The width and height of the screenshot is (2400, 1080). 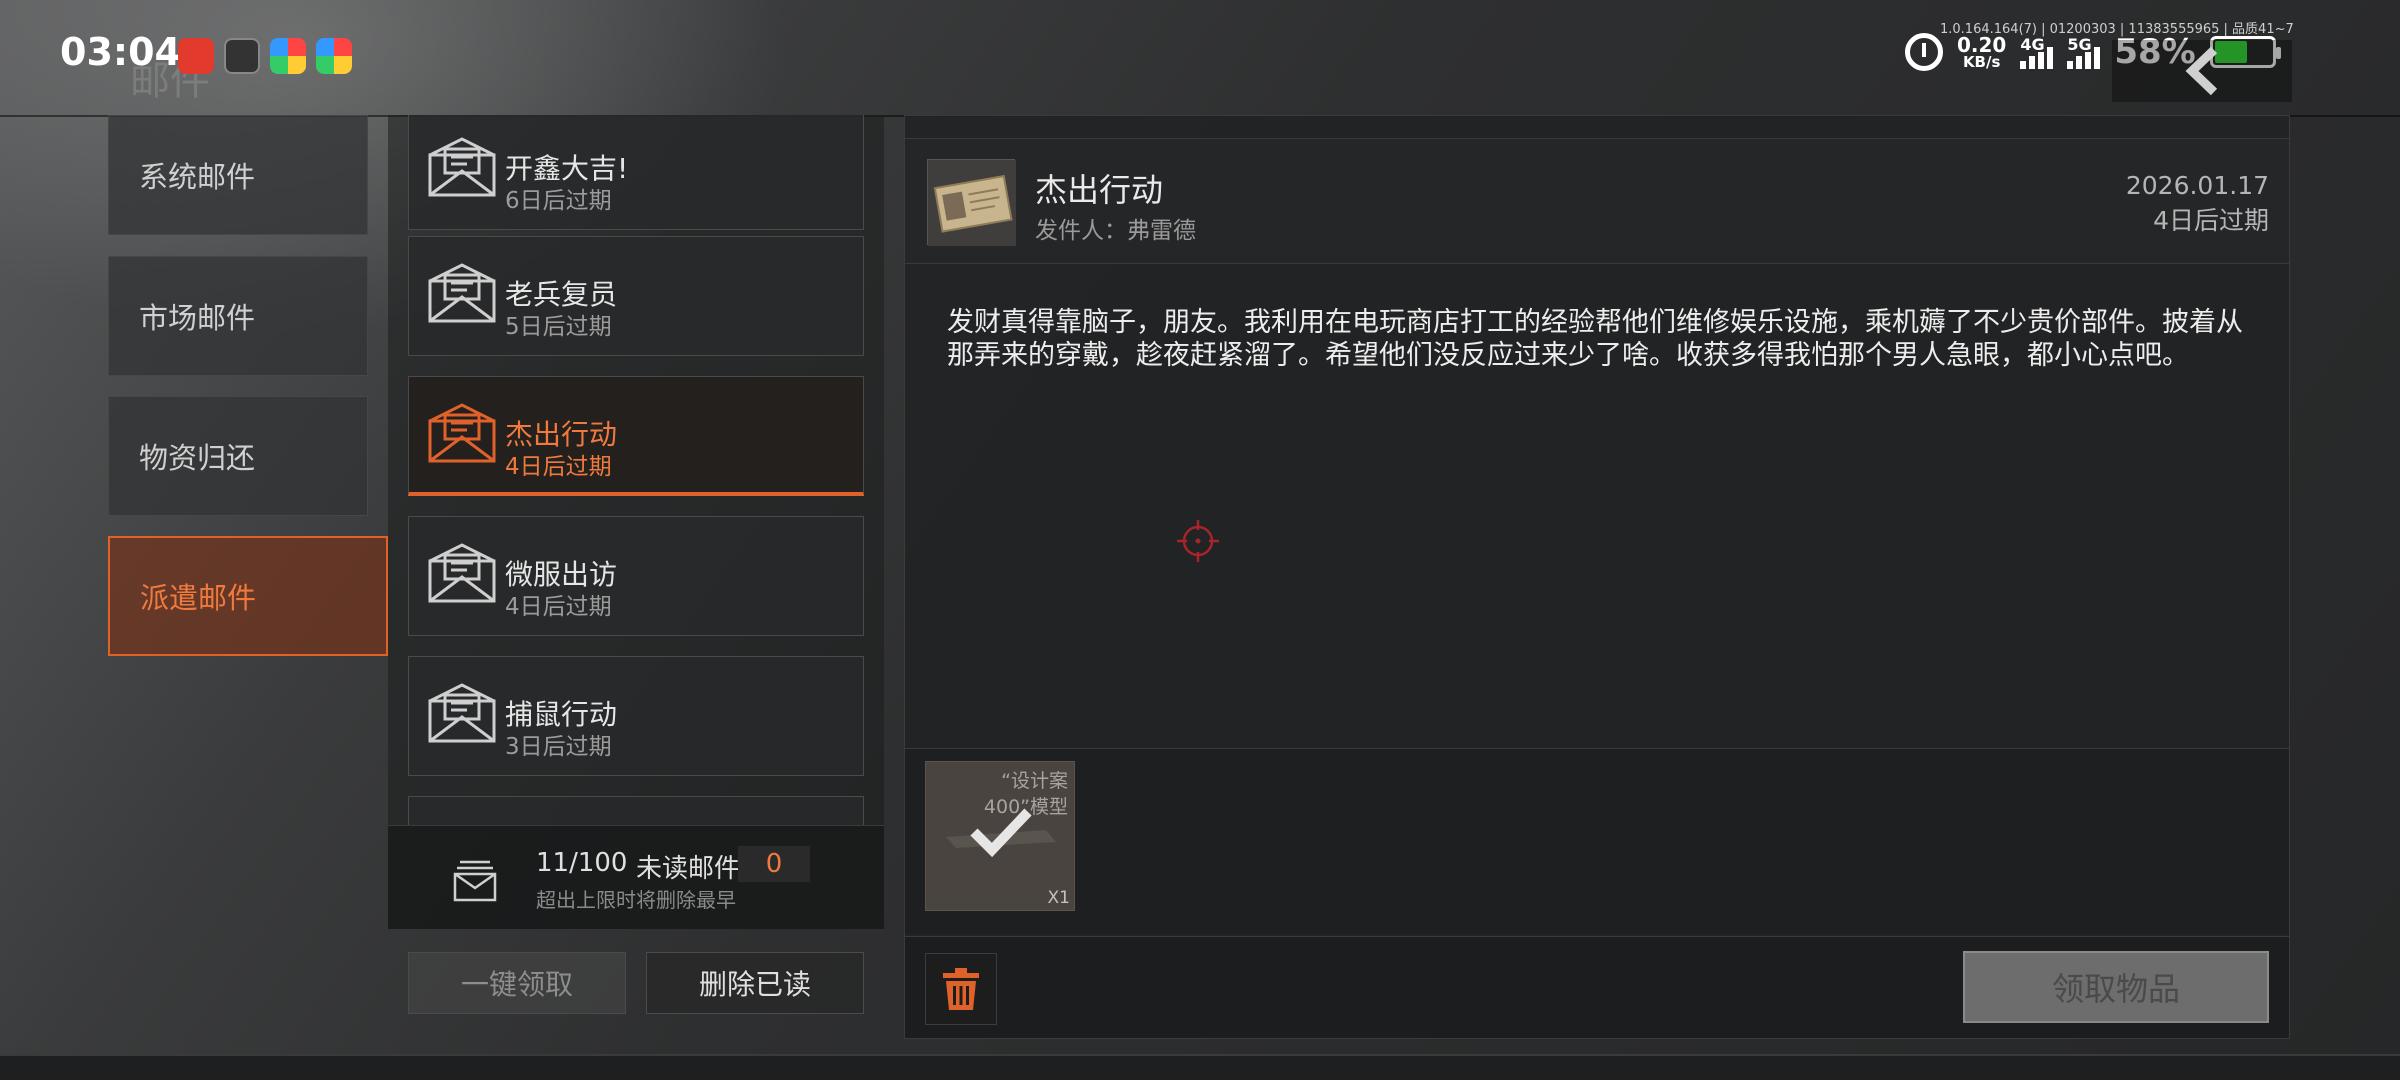 What do you see at coordinates (2197, 185) in the screenshot?
I see `mail-date: 2026.01.17` at bounding box center [2197, 185].